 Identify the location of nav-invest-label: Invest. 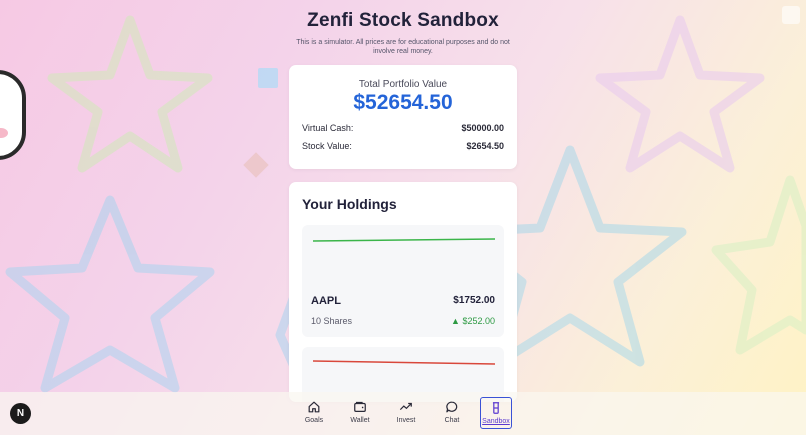
(406, 420).